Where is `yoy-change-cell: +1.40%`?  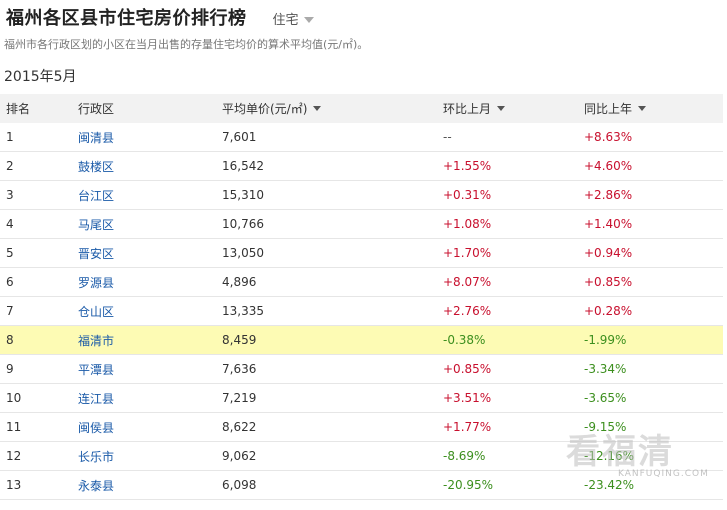 yoy-change-cell: +1.40% is located at coordinates (608, 224).